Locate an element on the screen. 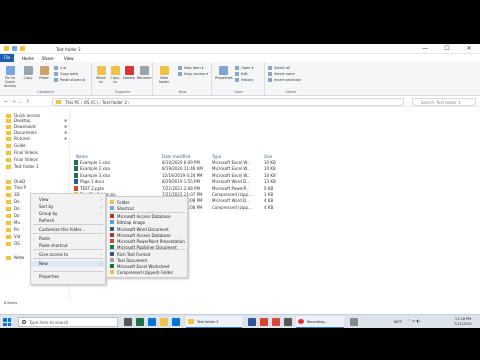 Image resolution: width=480 pixels, height=360 pixels. column-date: Date modified is located at coordinates (176, 156).